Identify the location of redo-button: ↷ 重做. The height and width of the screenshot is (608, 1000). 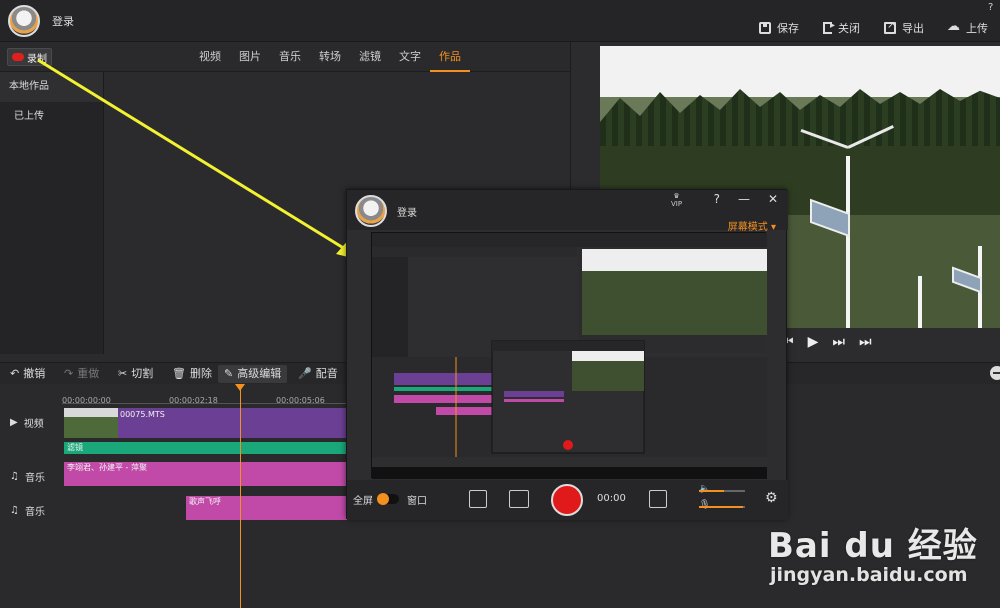
(81, 374).